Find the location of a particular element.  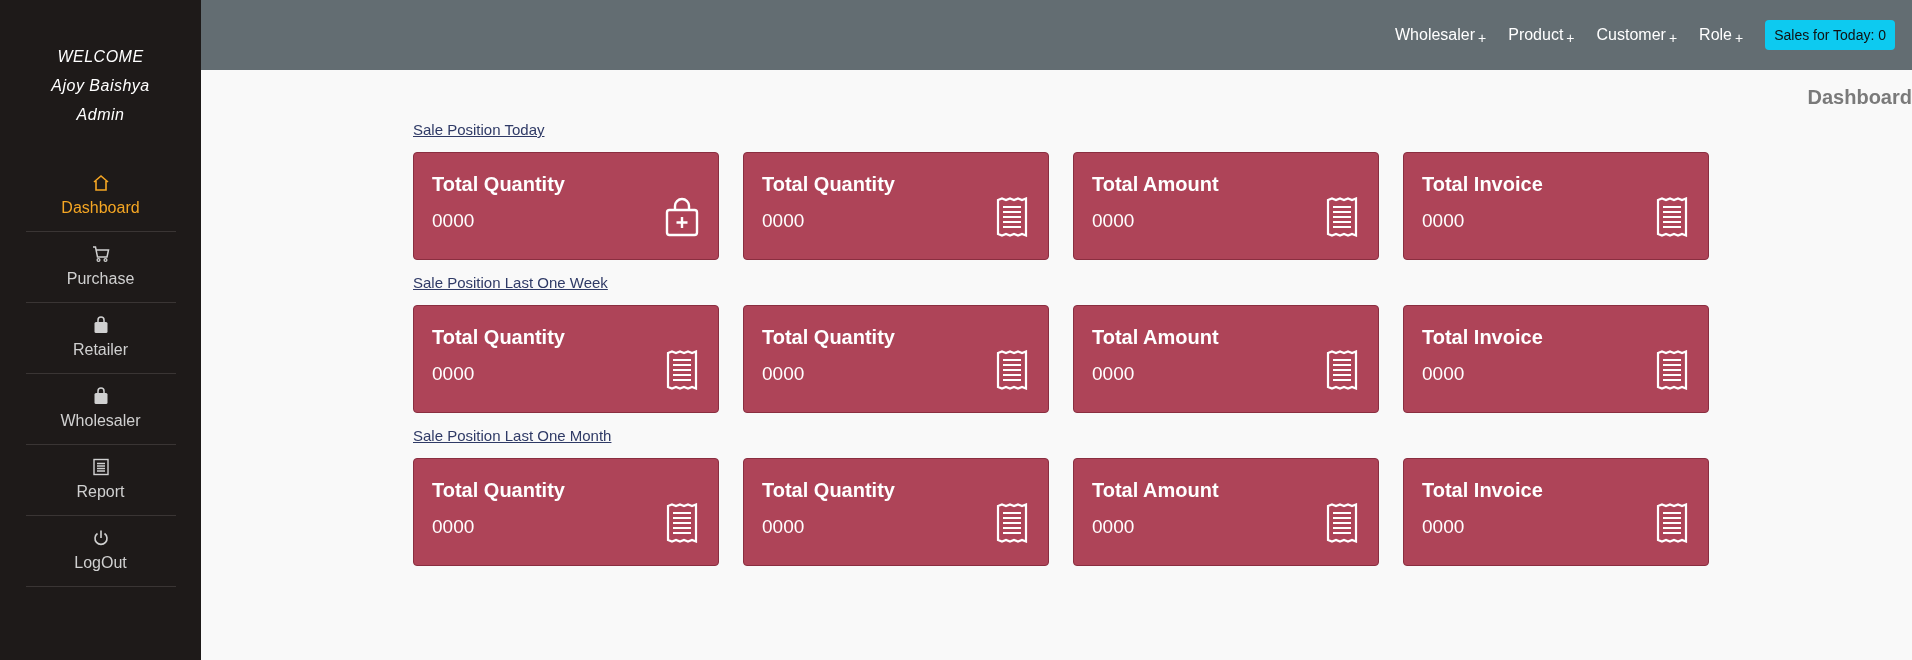

welcome-text: WELCOME is located at coordinates (100, 57).